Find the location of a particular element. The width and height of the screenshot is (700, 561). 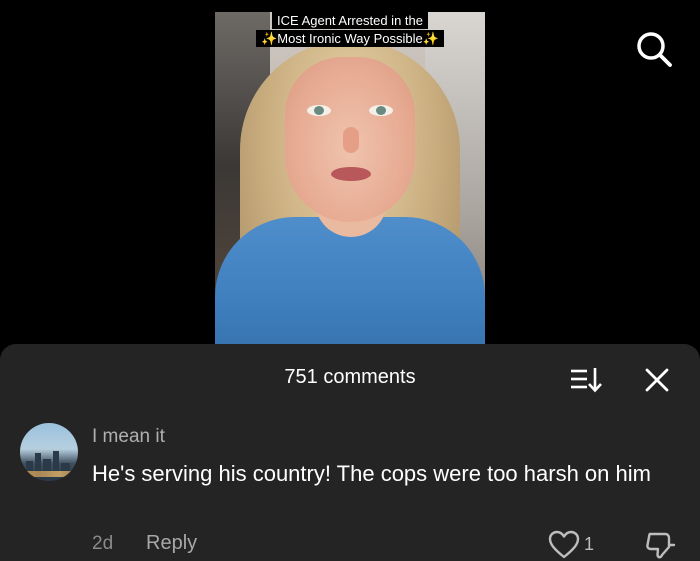

video-caption-line-1: ICE Agent Arrested in the is located at coordinates (350, 20).